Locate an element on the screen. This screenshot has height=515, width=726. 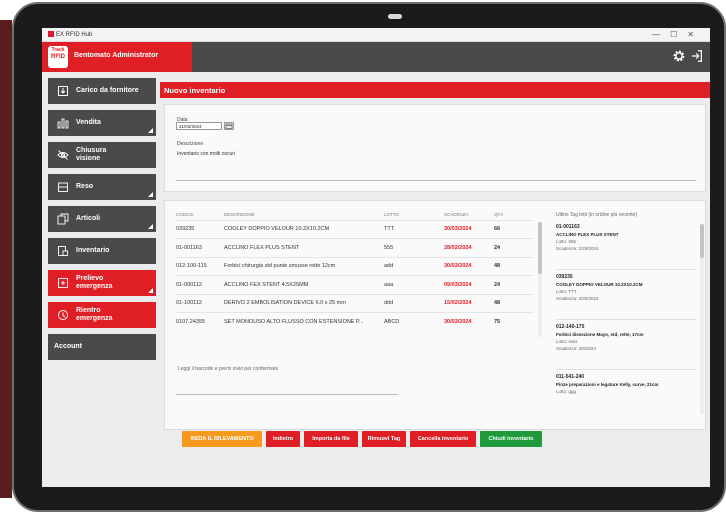
rfid-expiry: Scadenza: 2/28/2024 is located at coordinates (577, 248).